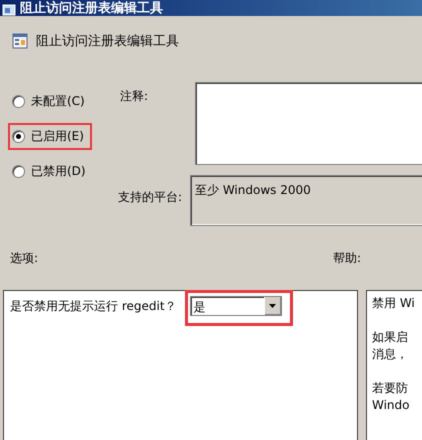 The height and width of the screenshot is (440, 422). What do you see at coordinates (93, 306) in the screenshot?
I see `setting-label: 是否禁用无提示运行 regedit？` at bounding box center [93, 306].